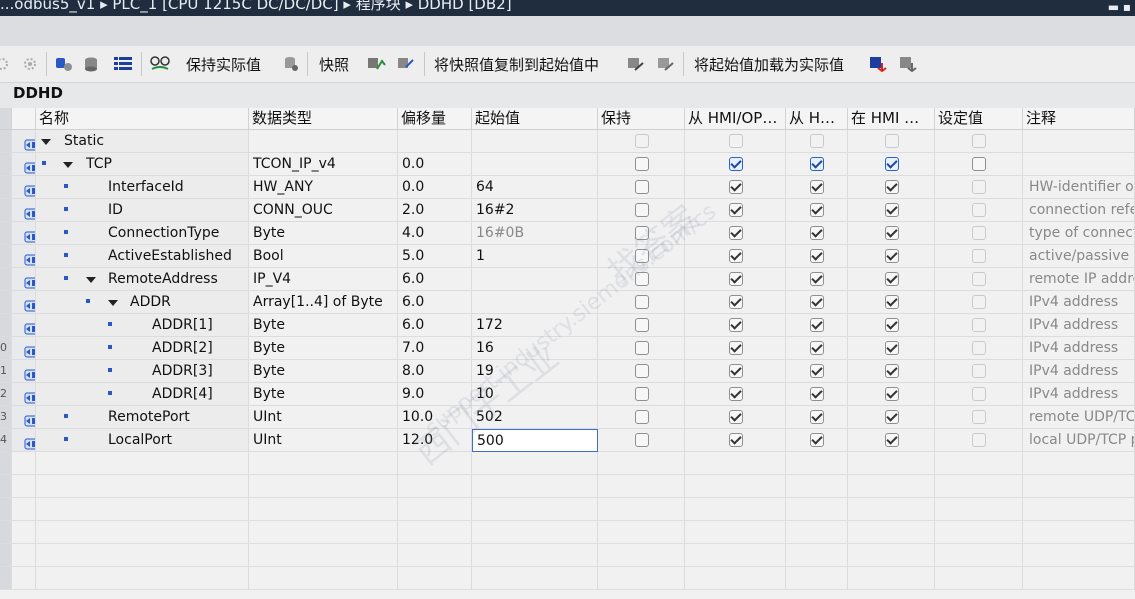 Image resolution: width=1135 pixels, height=599 pixels. I want to click on table-row: TCP TCON_IP_v4 0.0, so click(567, 164).